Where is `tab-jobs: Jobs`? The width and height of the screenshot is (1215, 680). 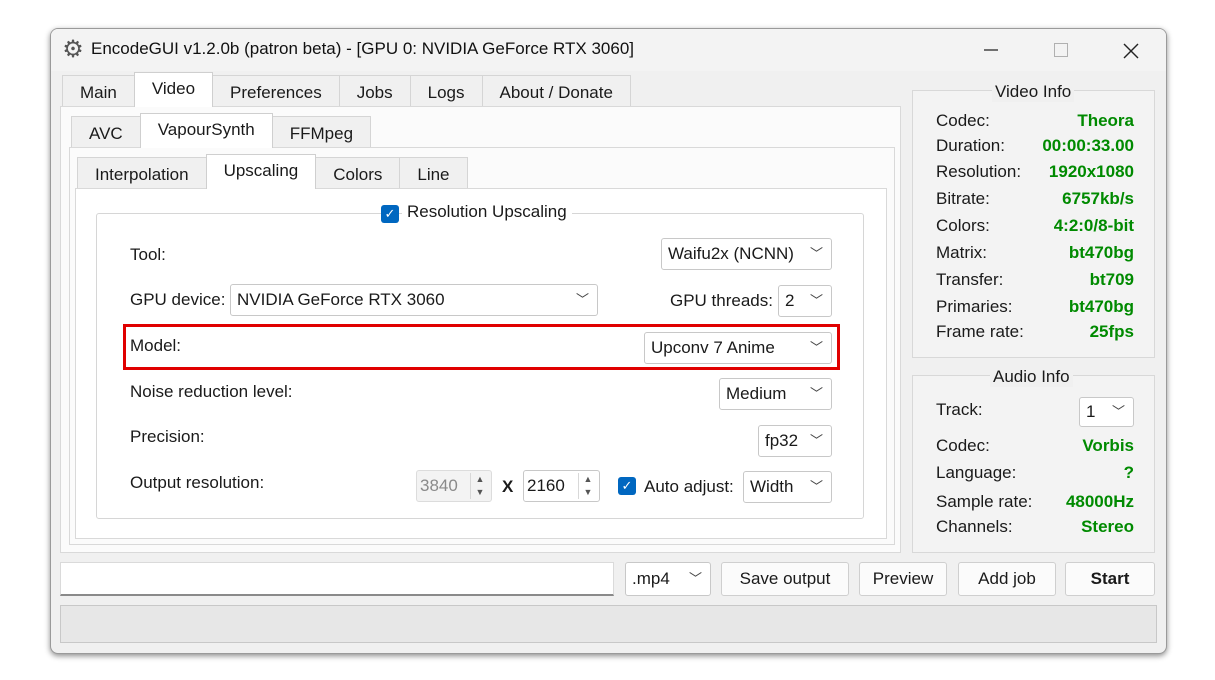
tab-jobs: Jobs is located at coordinates (374, 91).